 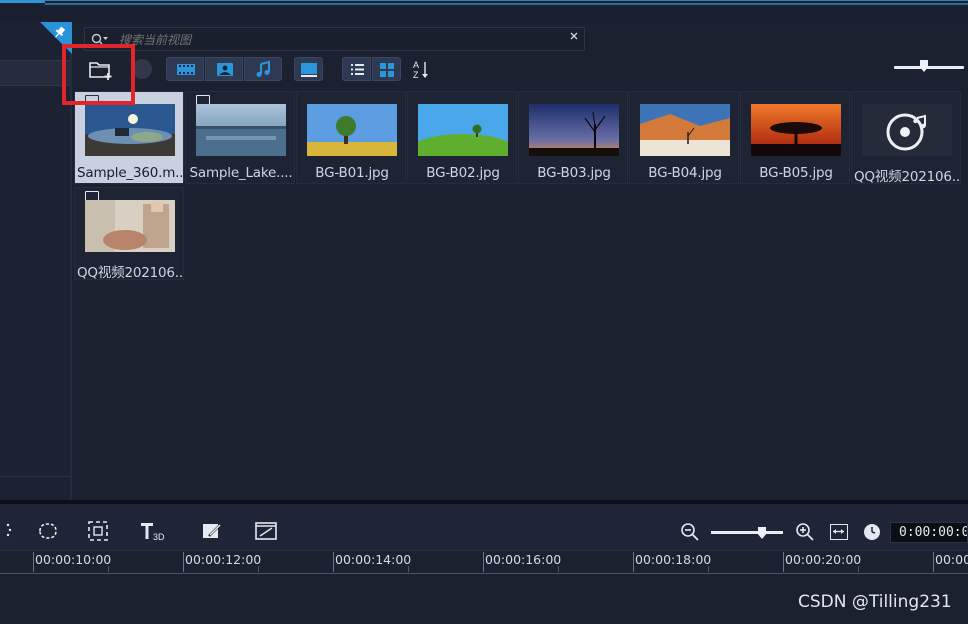 What do you see at coordinates (796, 173) in the screenshot?
I see `media-label: BG-B05.jpg` at bounding box center [796, 173].